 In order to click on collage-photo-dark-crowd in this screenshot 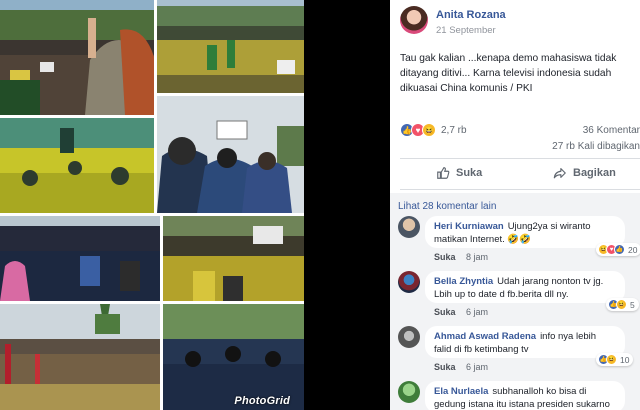, I will do `click(80, 258)`.